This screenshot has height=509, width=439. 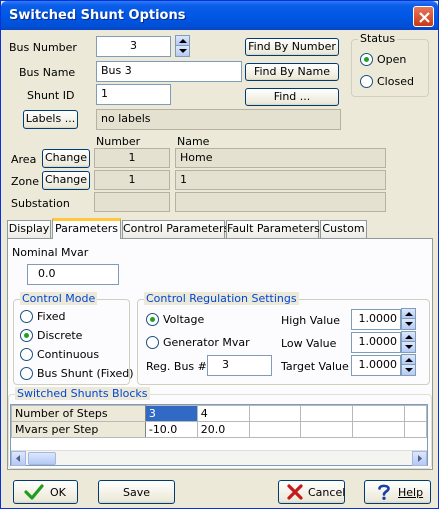 What do you see at coordinates (221, 298) in the screenshot?
I see `control-regulation-title: Control Regulation Settings` at bounding box center [221, 298].